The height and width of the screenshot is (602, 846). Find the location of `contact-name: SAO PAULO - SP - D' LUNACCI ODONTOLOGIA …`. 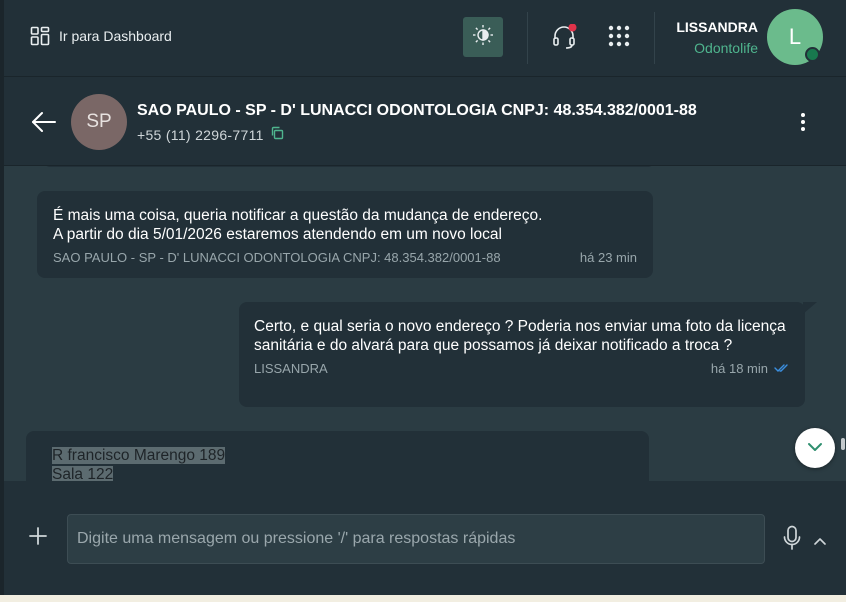

contact-name: SAO PAULO - SP - D' LUNACCI ODONTOLOGIA … is located at coordinates (417, 110).